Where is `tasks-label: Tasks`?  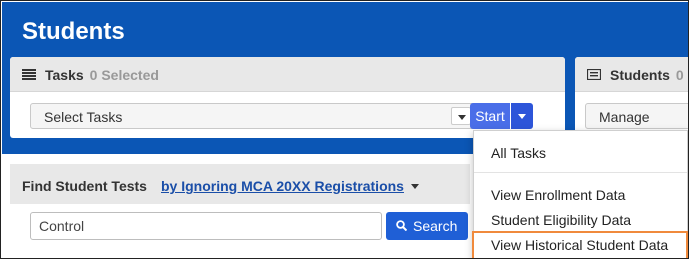 tasks-label: Tasks is located at coordinates (64, 75).